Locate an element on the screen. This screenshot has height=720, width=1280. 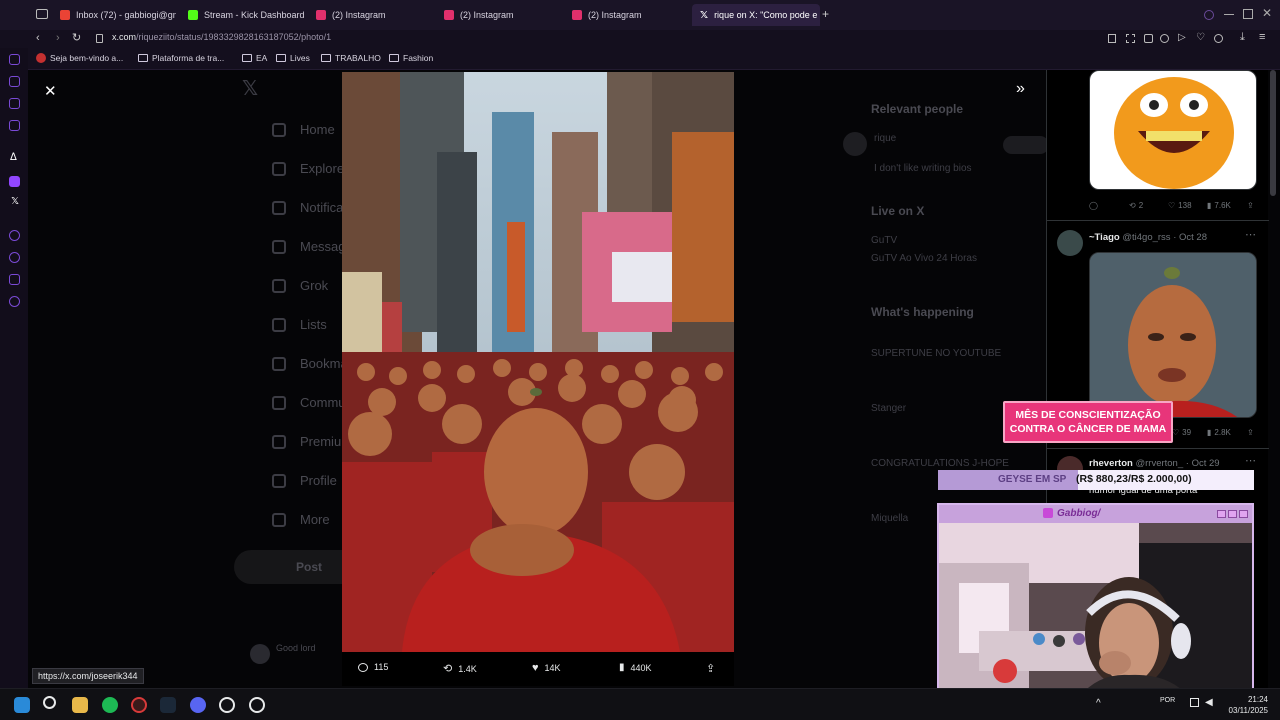
x-side-icon: 𝕏 is located at coordinates (15, 201).